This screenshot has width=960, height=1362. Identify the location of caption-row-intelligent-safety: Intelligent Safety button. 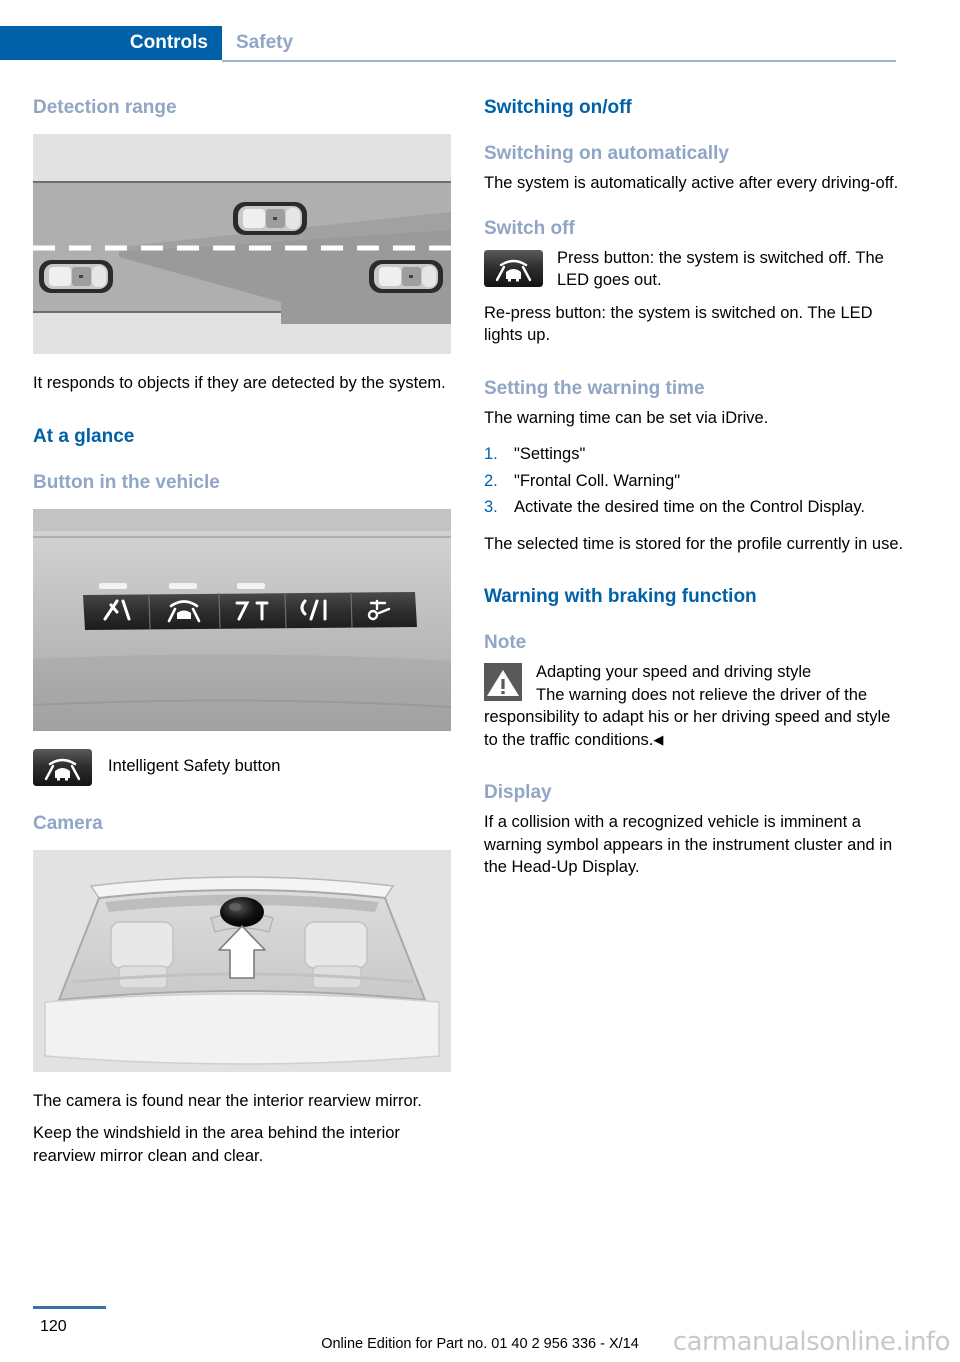
(243, 767).